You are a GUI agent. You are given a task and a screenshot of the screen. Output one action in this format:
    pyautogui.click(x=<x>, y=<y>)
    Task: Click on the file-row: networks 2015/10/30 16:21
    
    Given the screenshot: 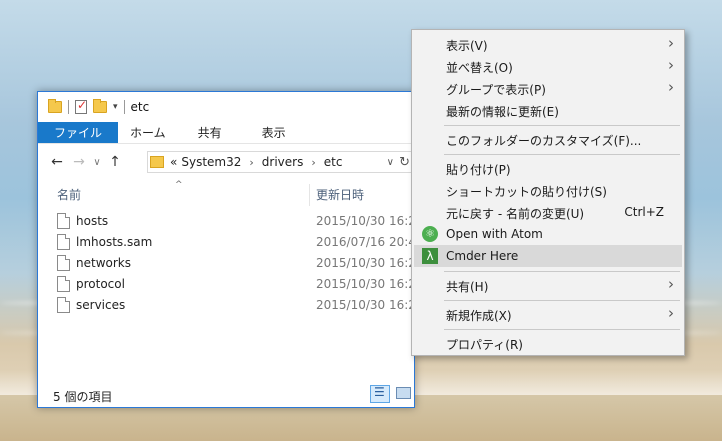 What is the action you would take?
    pyautogui.click(x=231, y=263)
    